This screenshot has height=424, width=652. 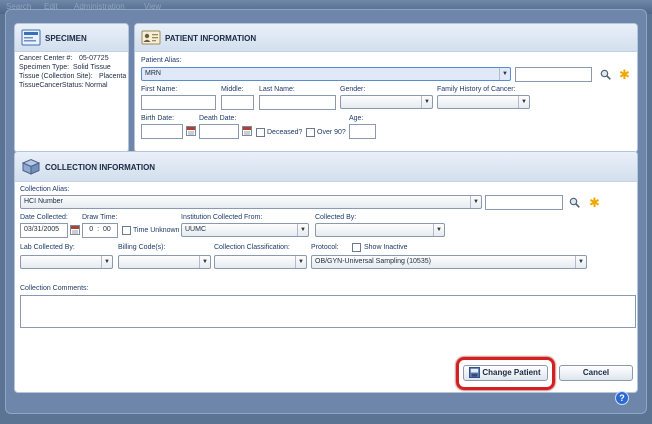 I want to click on collection-alias-label: Collection Alias:, so click(x=45, y=189).